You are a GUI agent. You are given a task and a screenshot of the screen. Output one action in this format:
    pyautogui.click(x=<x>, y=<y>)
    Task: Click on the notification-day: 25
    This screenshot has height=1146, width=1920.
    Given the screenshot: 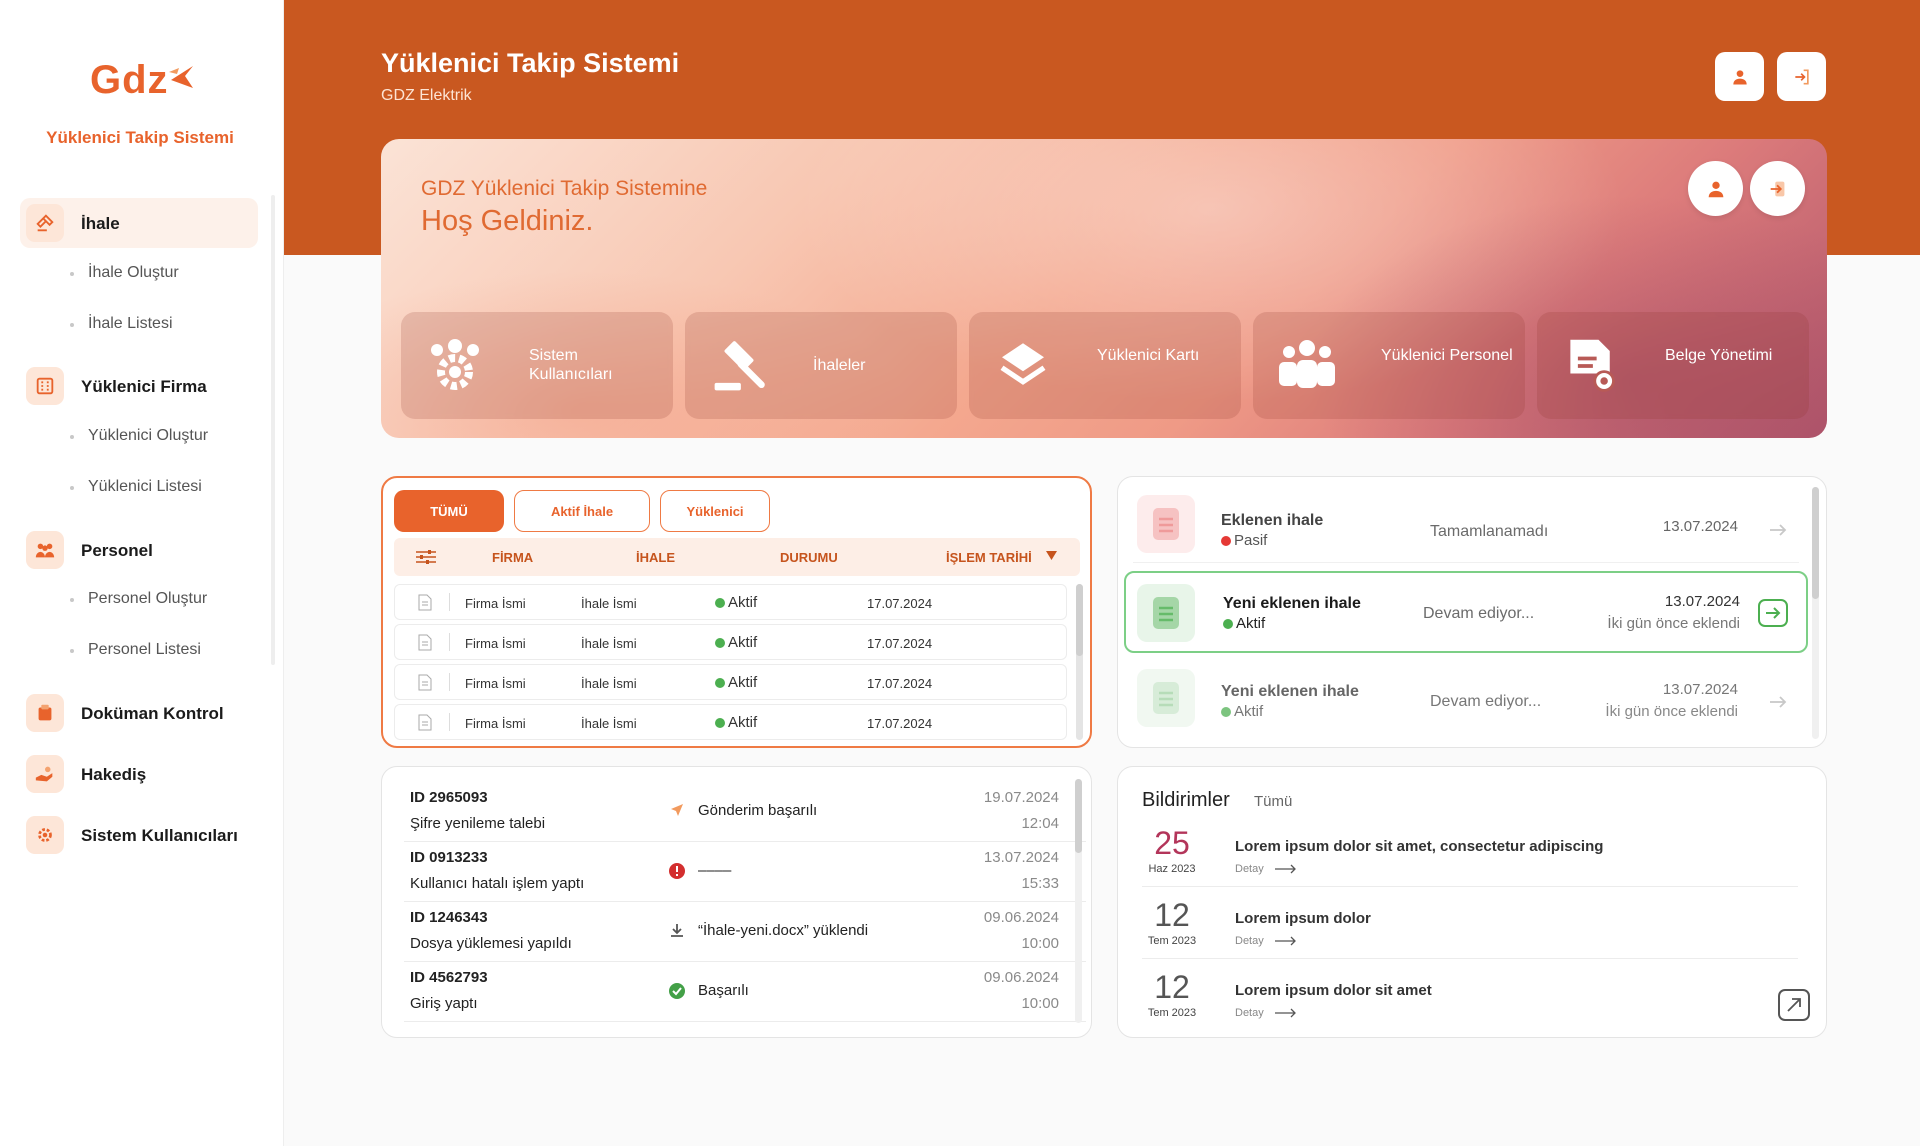 What is the action you would take?
    pyautogui.click(x=1172, y=843)
    